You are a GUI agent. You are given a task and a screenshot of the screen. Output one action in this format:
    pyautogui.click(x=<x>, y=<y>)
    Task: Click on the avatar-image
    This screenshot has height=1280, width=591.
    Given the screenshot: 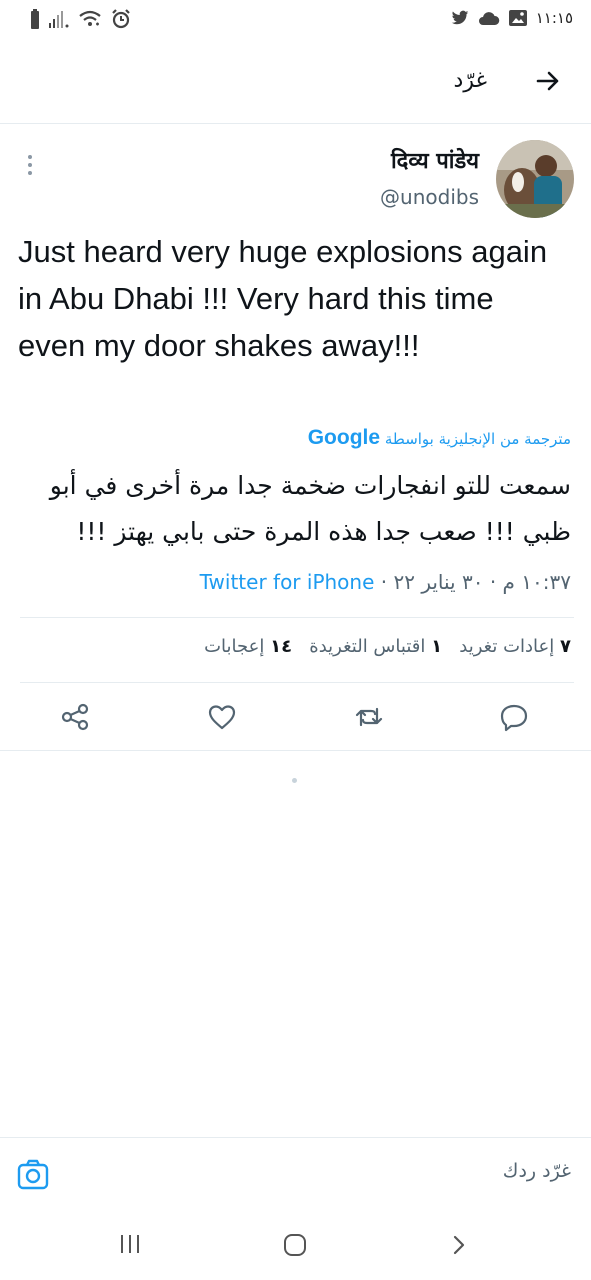 What is the action you would take?
    pyautogui.click(x=535, y=179)
    